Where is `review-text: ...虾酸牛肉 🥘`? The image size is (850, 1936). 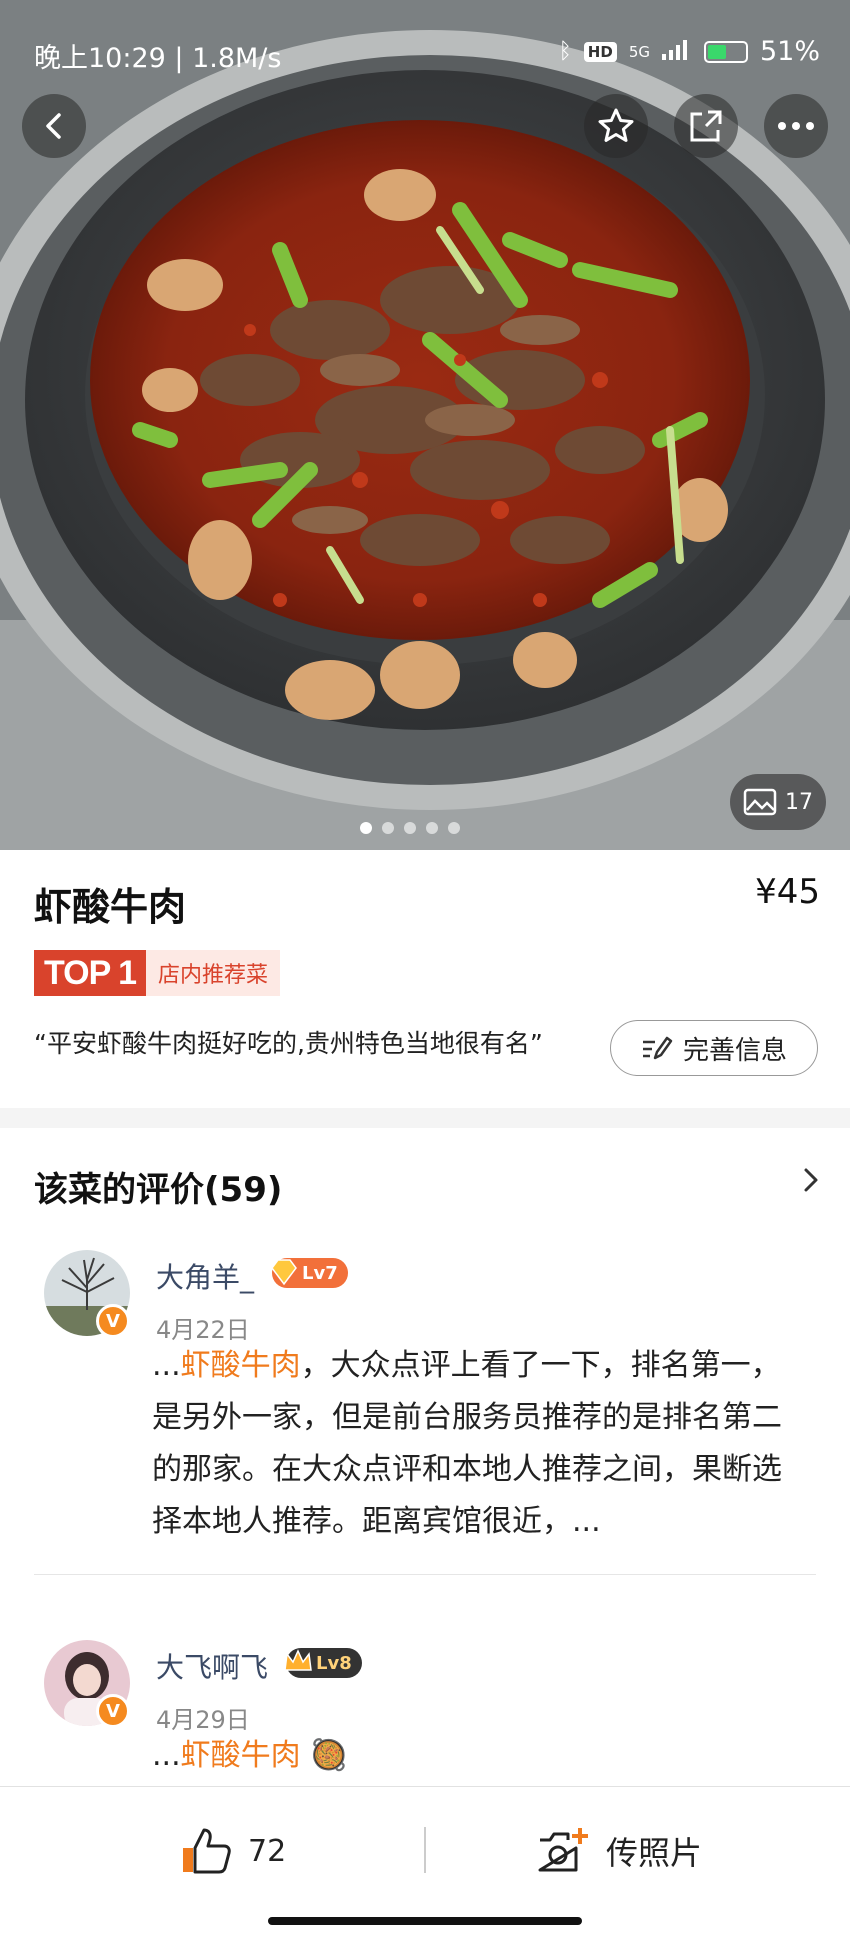 review-text: ...虾酸牛肉 🥘 is located at coordinates (477, 1756).